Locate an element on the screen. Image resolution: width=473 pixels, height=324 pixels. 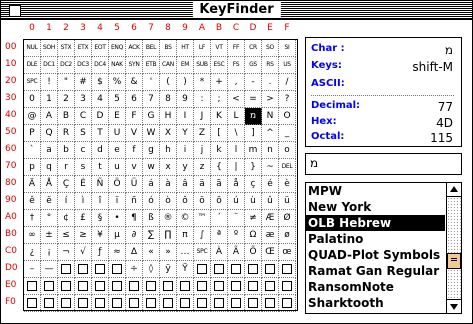
char-cell: 0 is located at coordinates (32, 99).